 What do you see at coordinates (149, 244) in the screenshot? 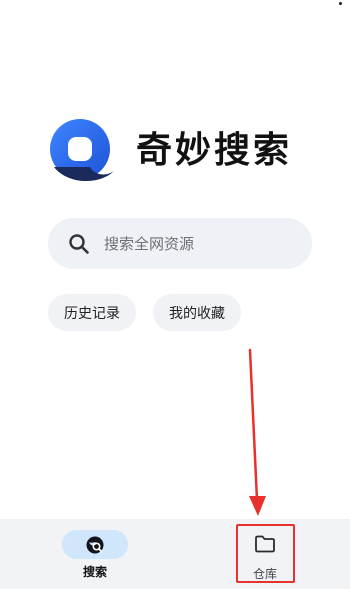
I see `search-placeholder: 搜索全网资源` at bounding box center [149, 244].